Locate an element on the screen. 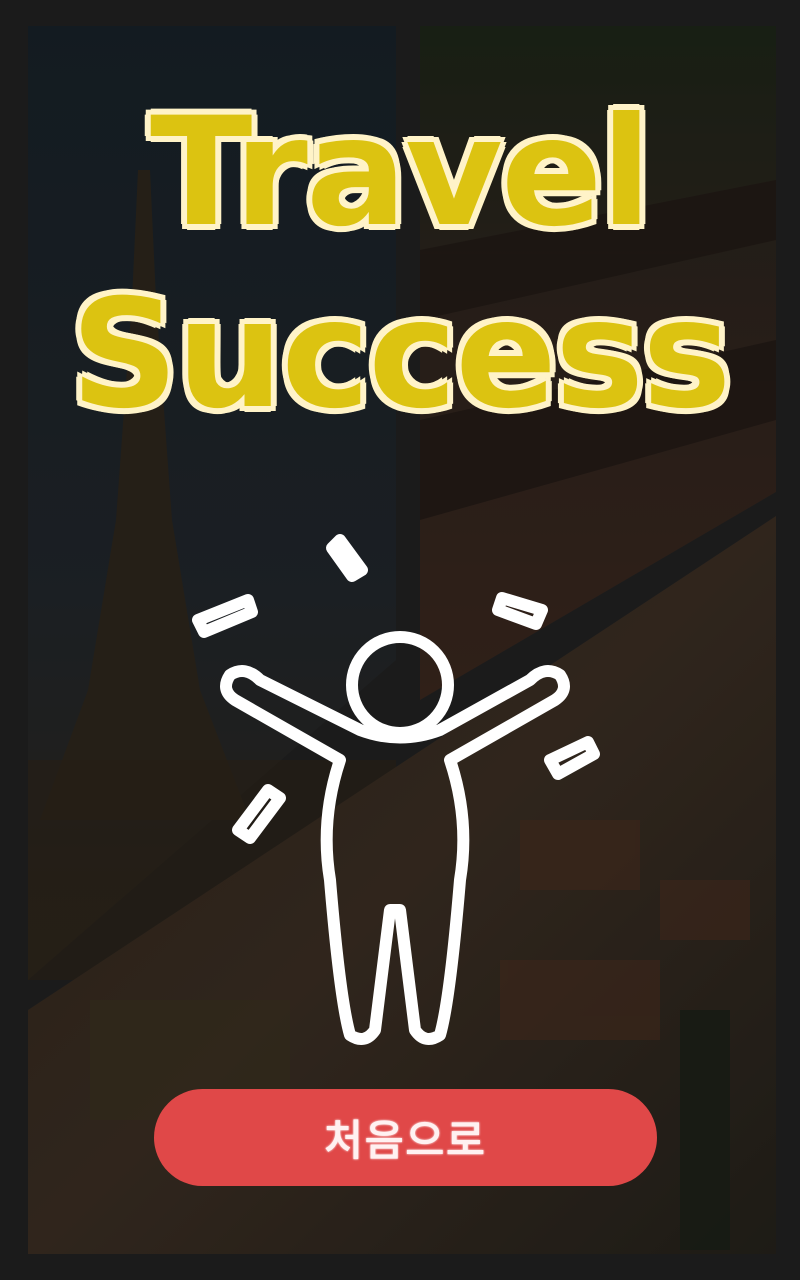 The height and width of the screenshot is (1280, 800). title-success: Success is located at coordinates (401, 355).